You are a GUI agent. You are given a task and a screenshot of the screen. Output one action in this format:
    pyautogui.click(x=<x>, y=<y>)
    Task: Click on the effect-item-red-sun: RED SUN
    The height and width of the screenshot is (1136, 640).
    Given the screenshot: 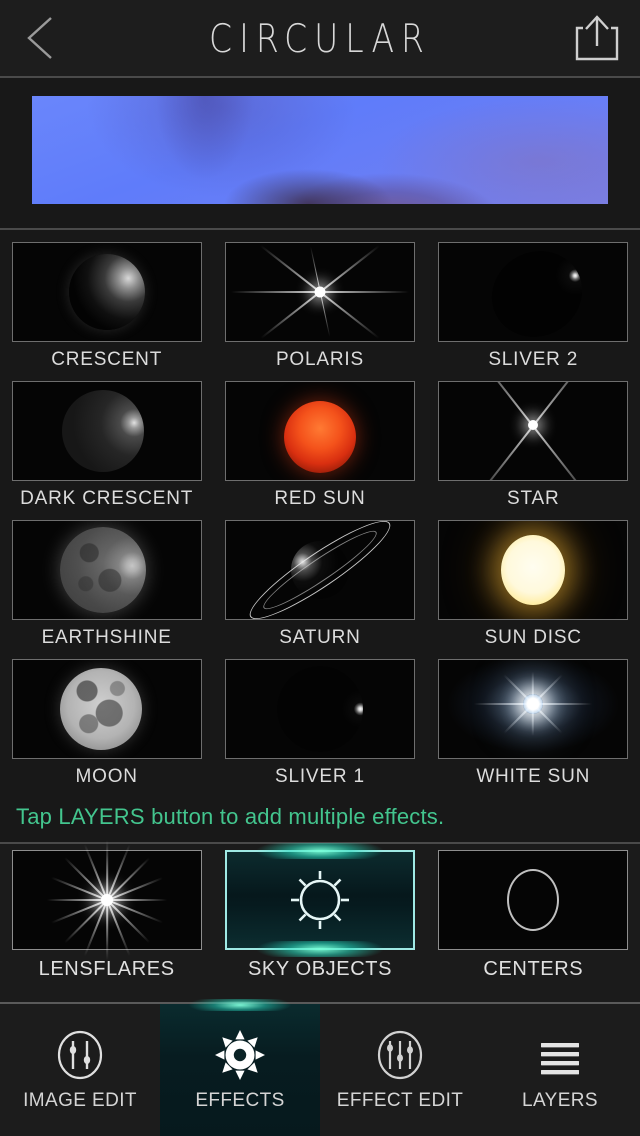 What is the action you would take?
    pyautogui.click(x=319, y=444)
    